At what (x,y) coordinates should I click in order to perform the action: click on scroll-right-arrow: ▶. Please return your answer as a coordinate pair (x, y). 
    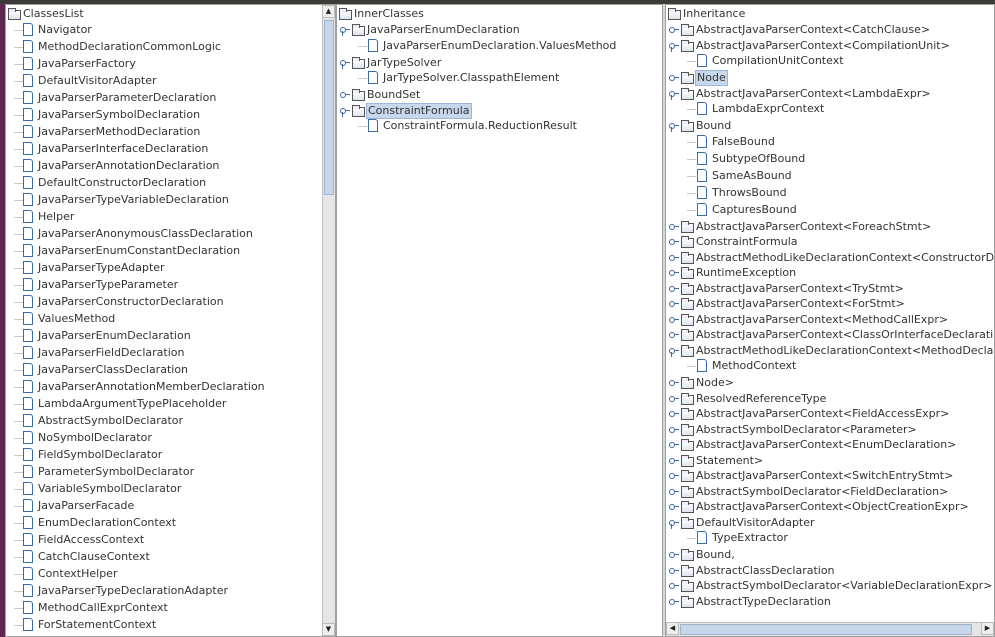
    Looking at the image, I should click on (987, 628).